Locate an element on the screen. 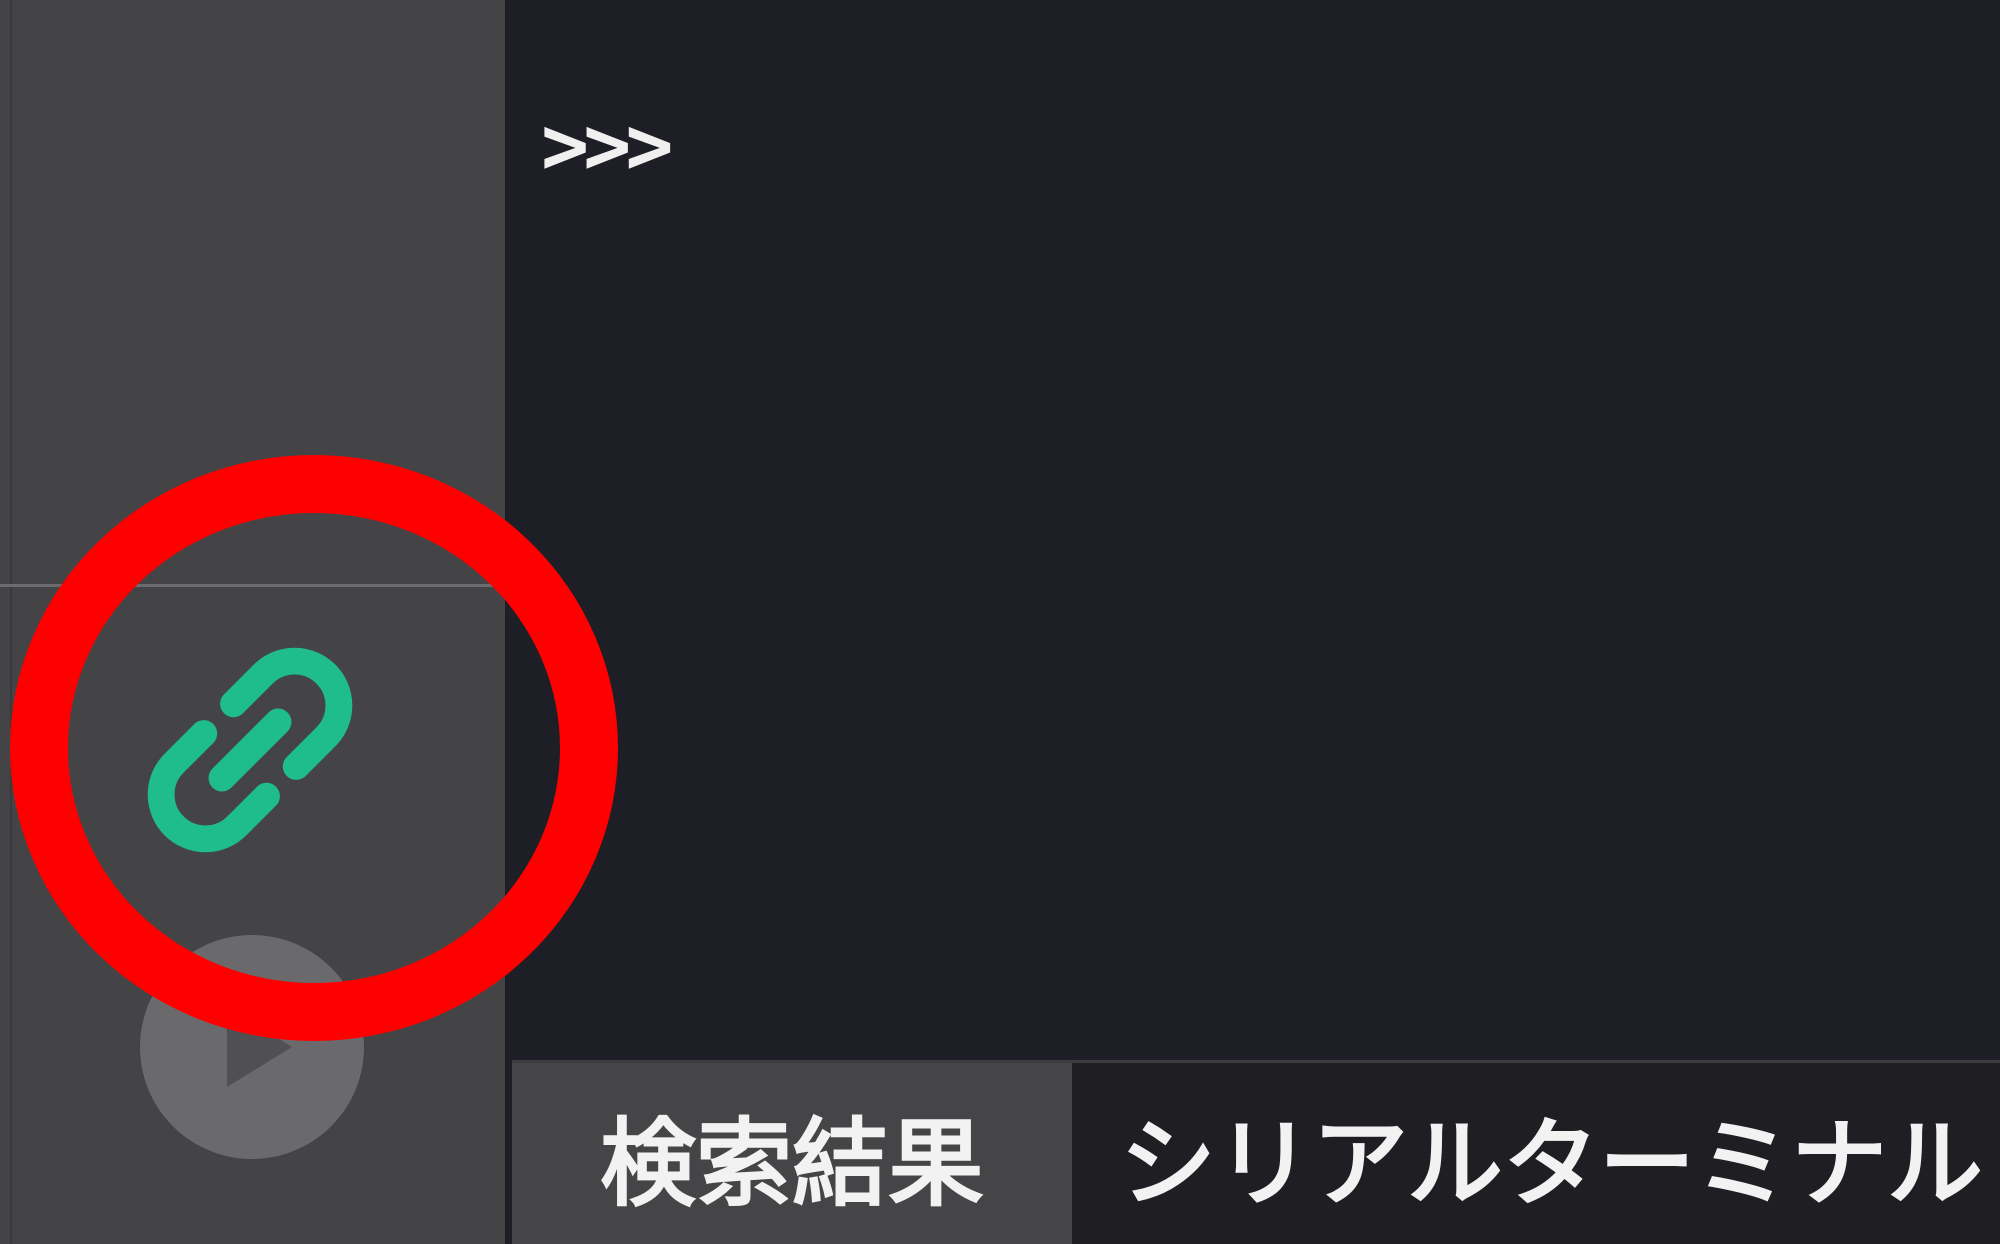  link-icon is located at coordinates (250, 750).